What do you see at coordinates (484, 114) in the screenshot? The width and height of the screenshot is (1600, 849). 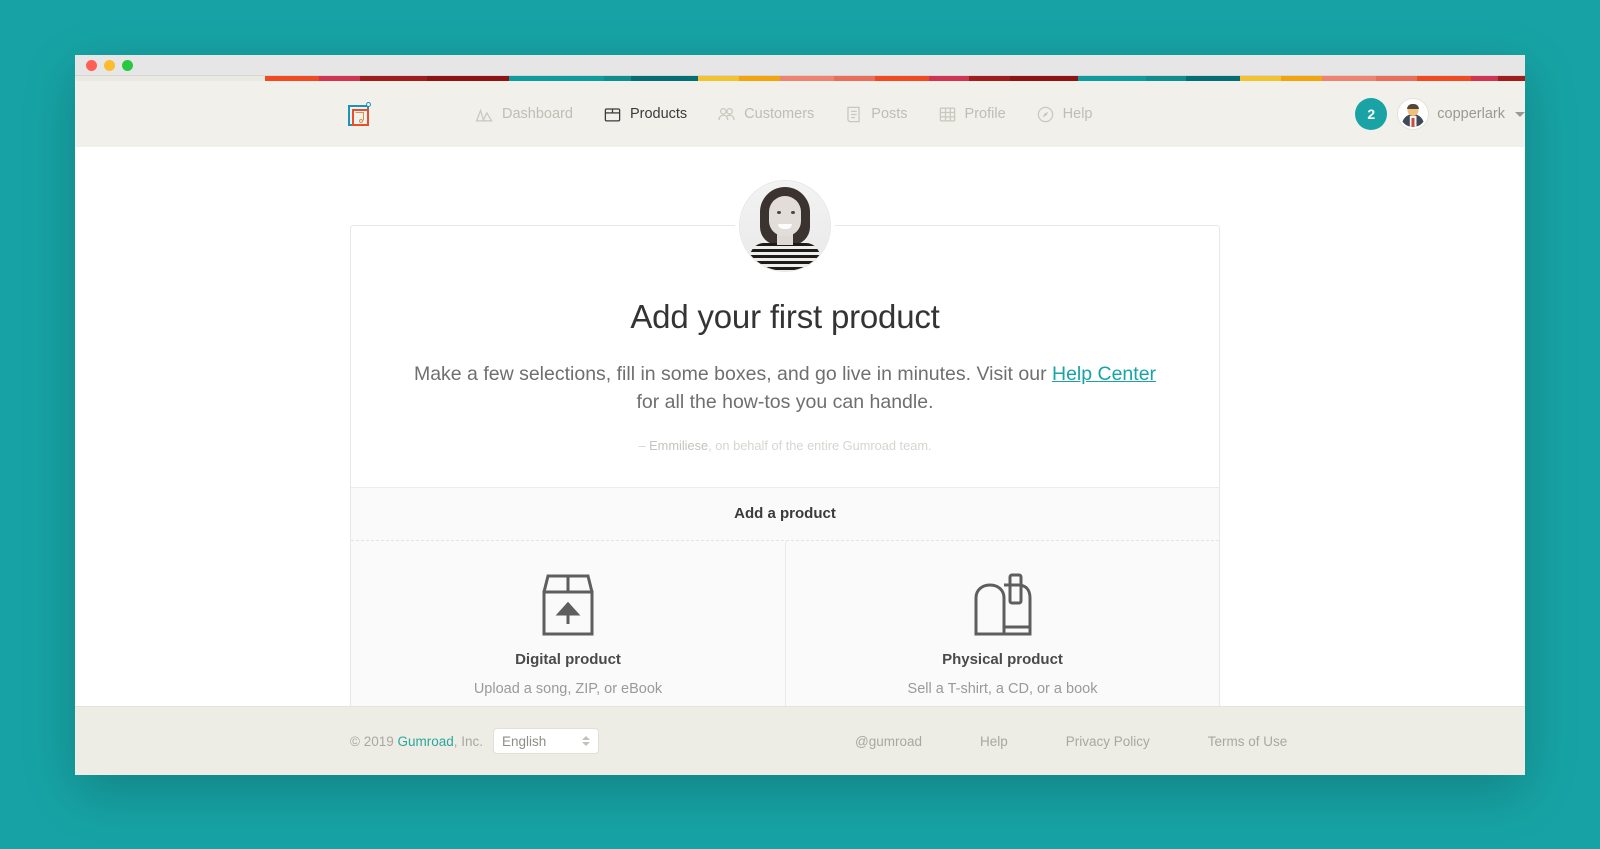 I see `chart-mountain-icon` at bounding box center [484, 114].